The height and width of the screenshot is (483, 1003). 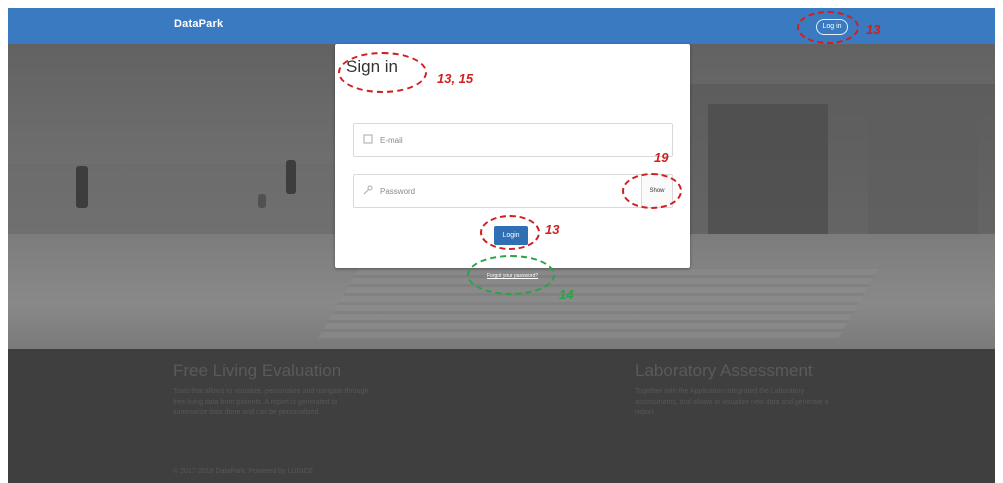 I want to click on annotation-label-login: 13, so click(x=552, y=229).